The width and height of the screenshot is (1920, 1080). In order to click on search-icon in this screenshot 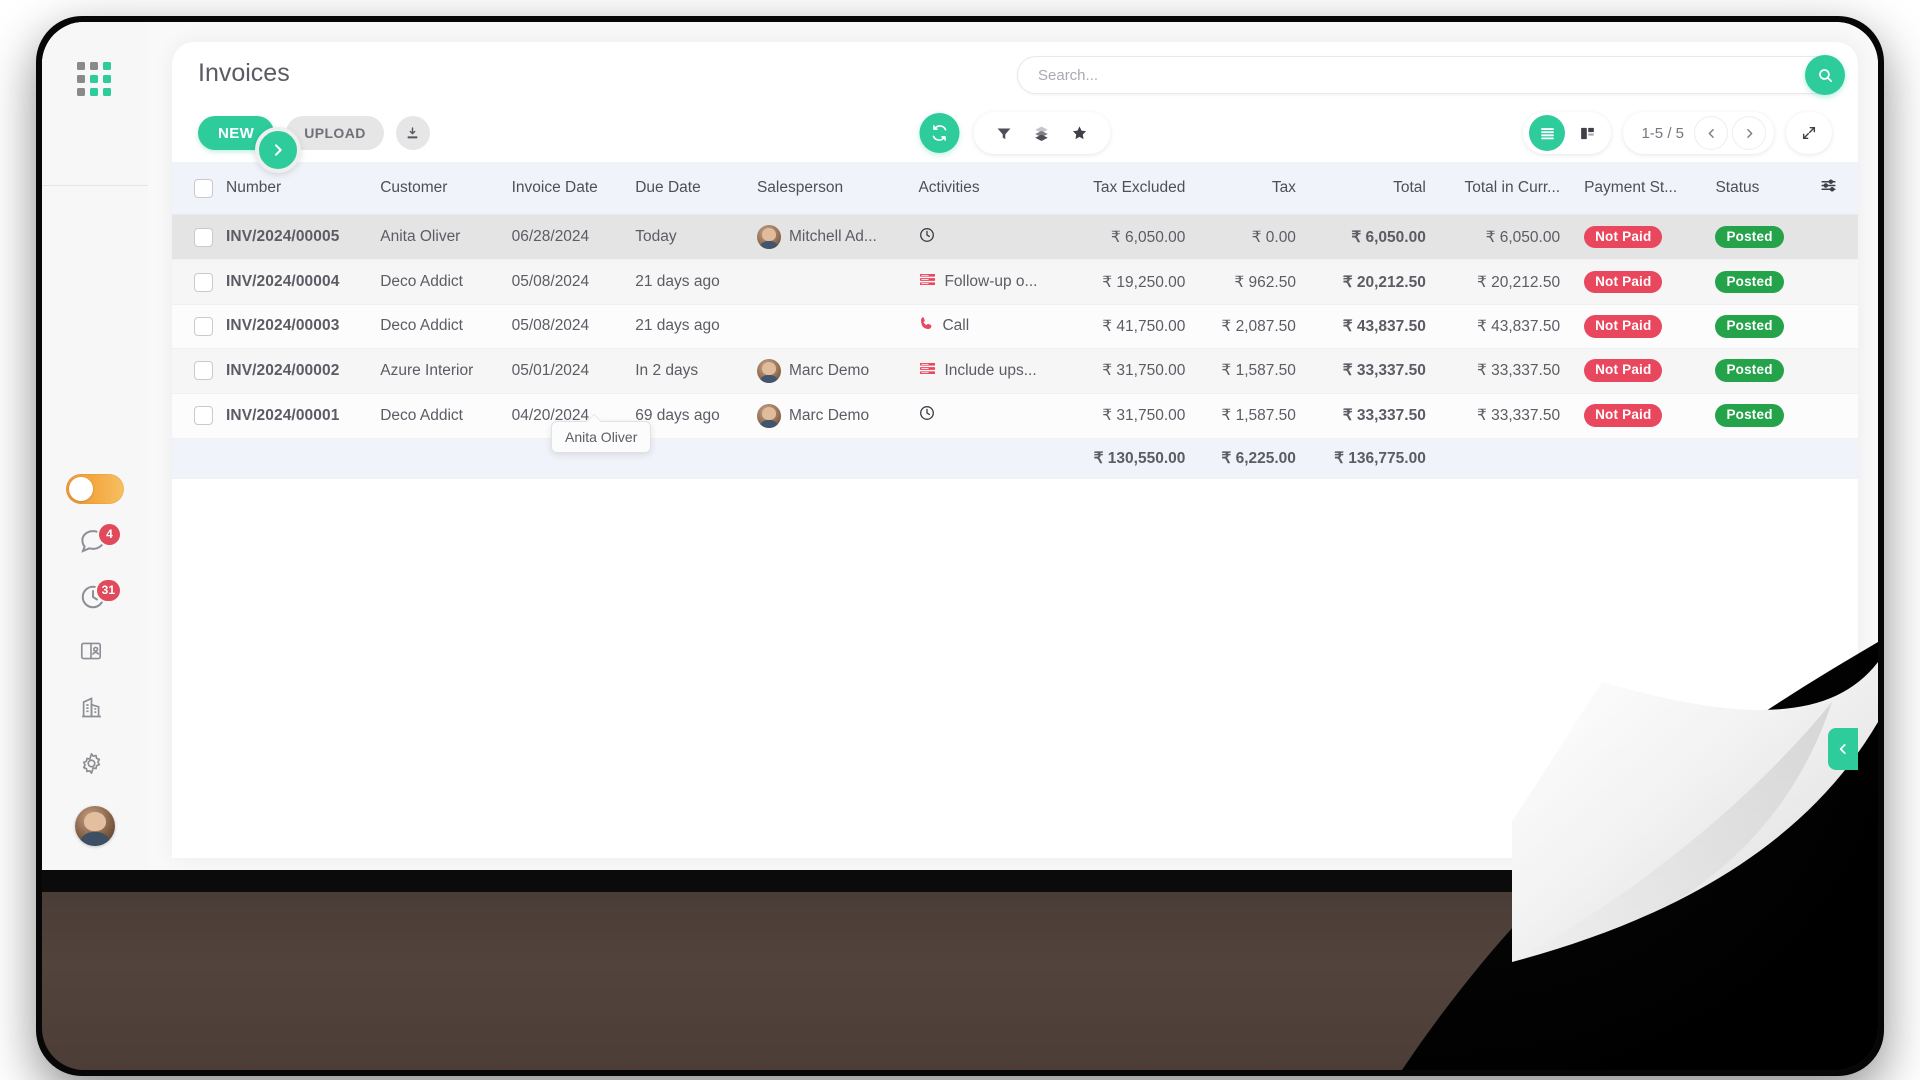, I will do `click(1825, 75)`.